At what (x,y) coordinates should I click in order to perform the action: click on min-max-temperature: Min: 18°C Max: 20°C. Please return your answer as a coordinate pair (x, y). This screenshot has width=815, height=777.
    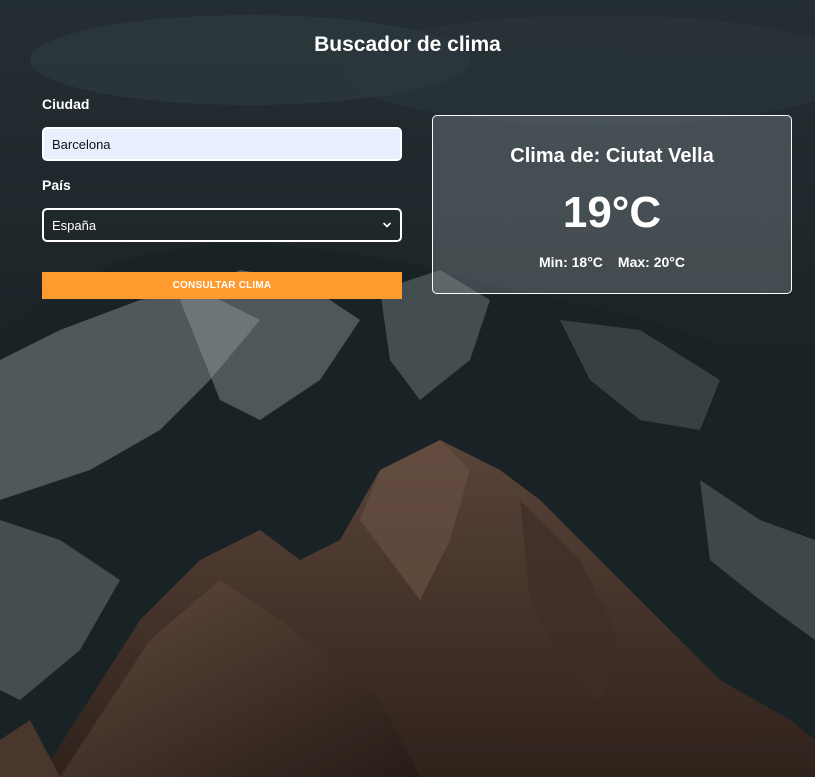
    Looking at the image, I should click on (612, 262).